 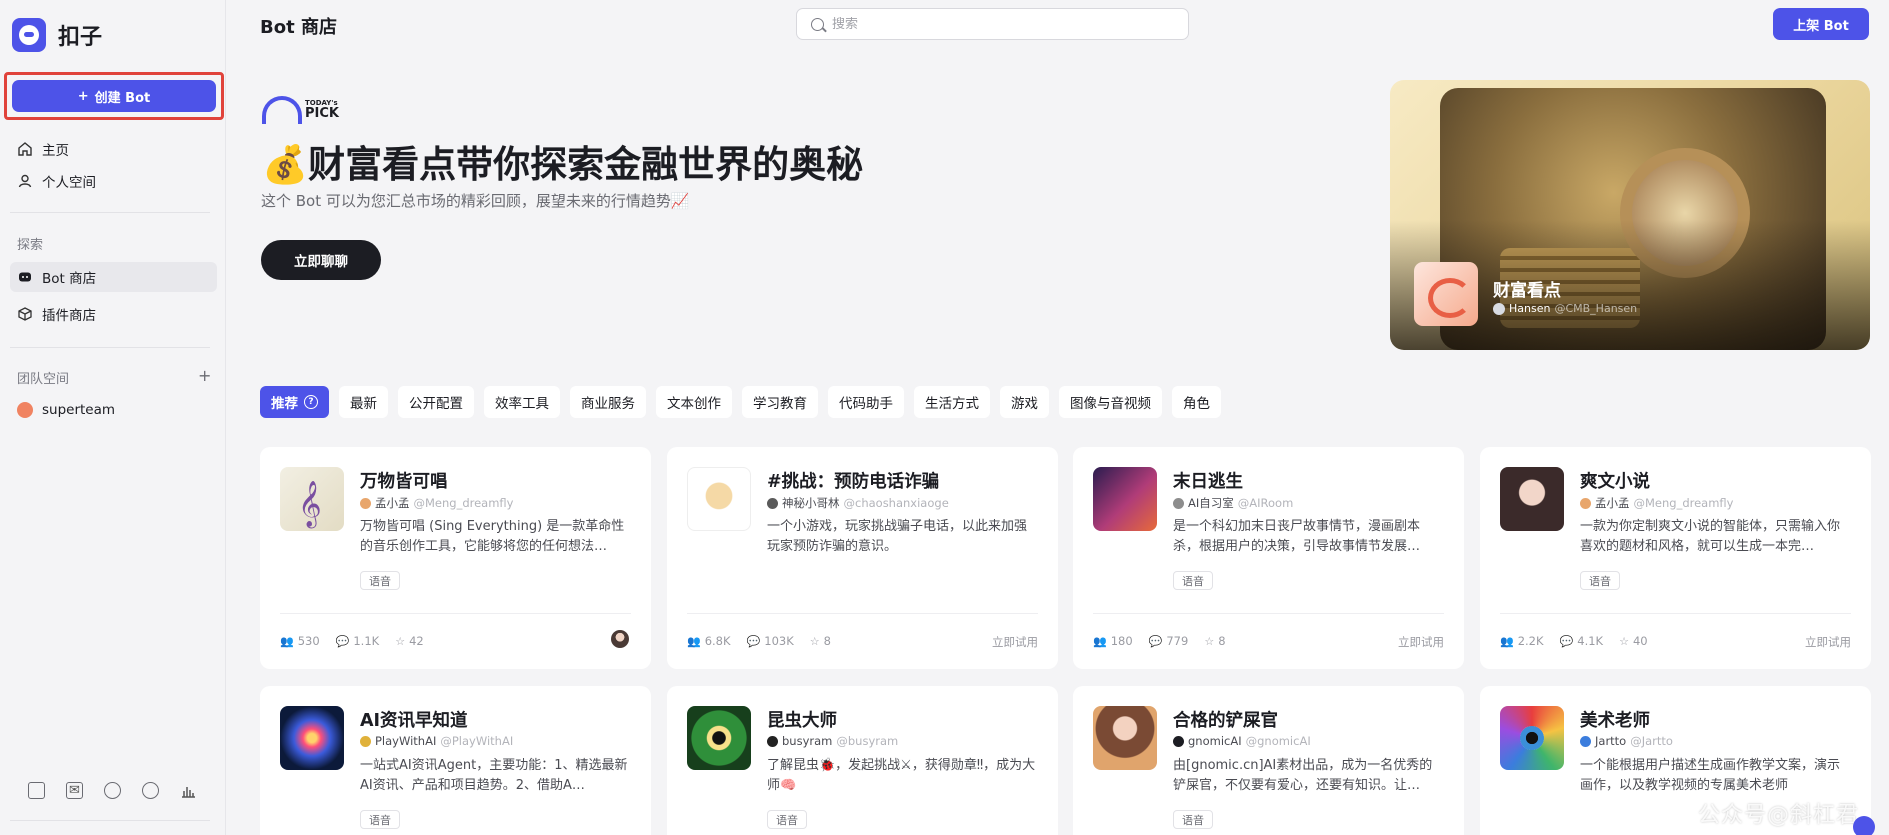 I want to click on app-name: 扣子, so click(x=80, y=37).